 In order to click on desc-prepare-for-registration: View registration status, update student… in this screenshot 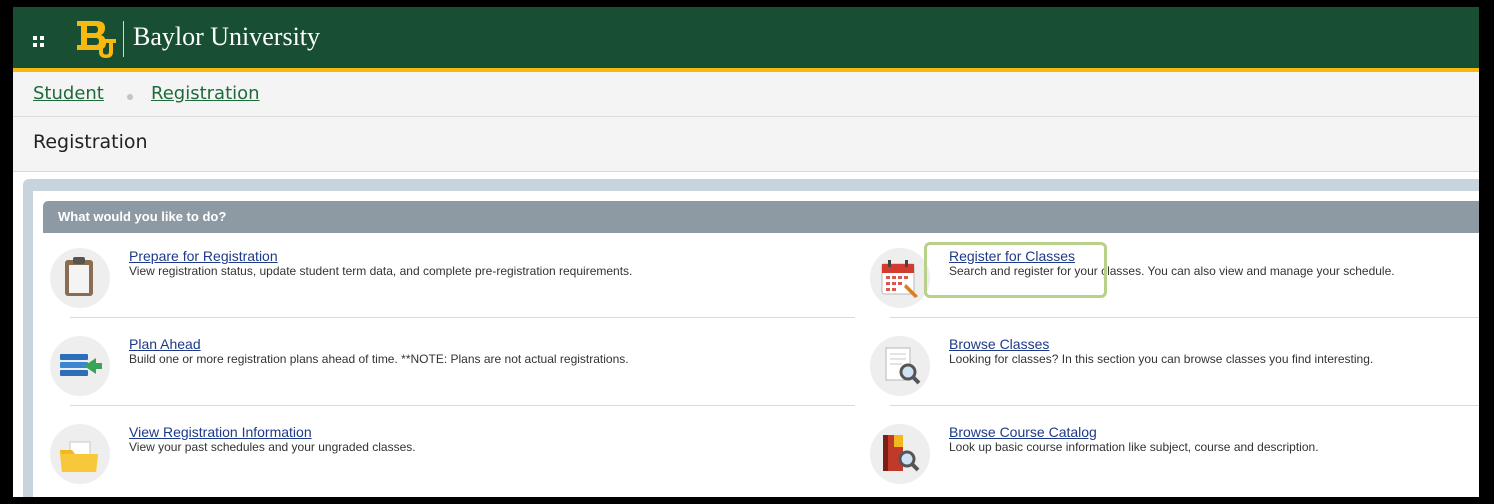, I will do `click(381, 271)`.